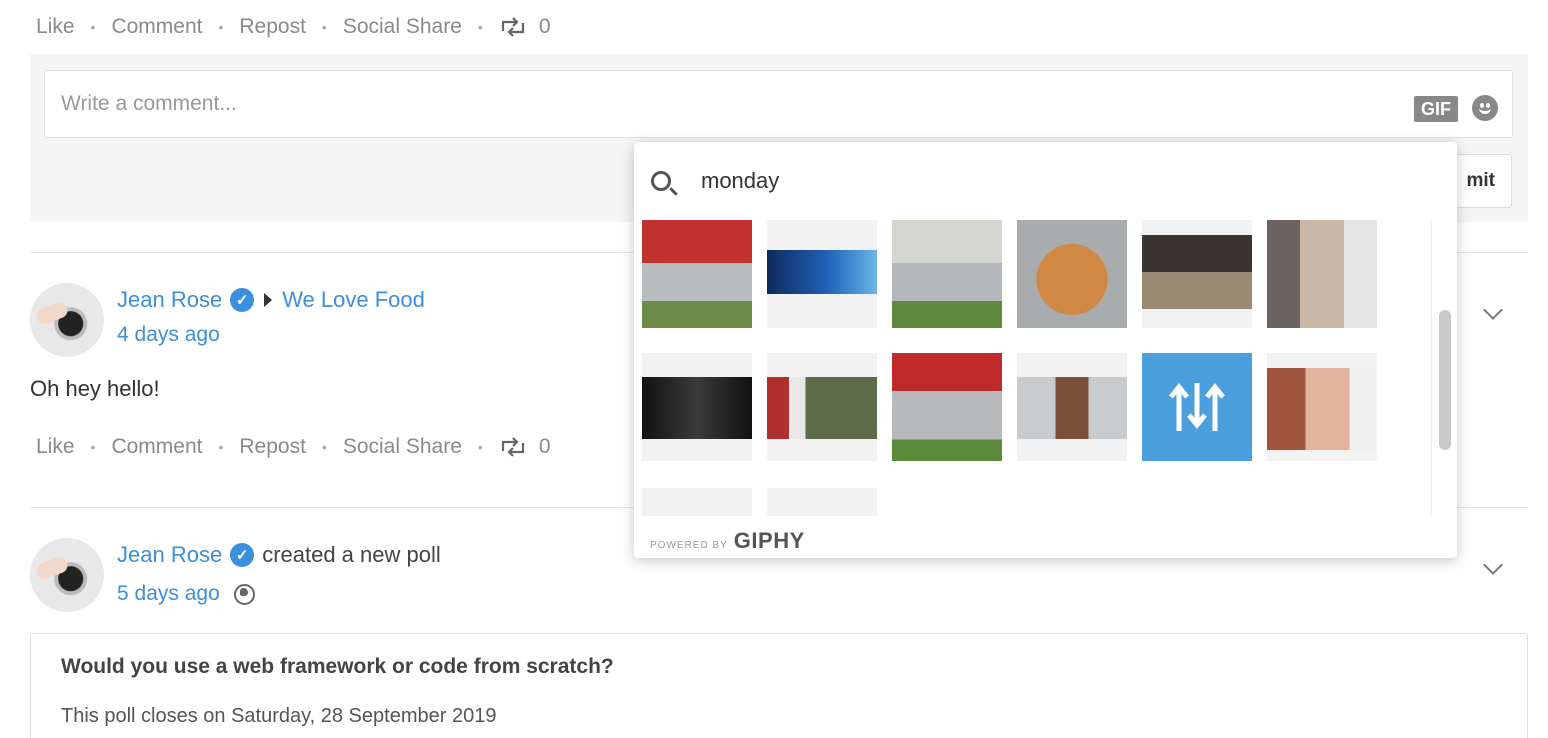 The height and width of the screenshot is (738, 1548). Describe the element at coordinates (1485, 108) in the screenshot. I see `emoji-icon` at that location.